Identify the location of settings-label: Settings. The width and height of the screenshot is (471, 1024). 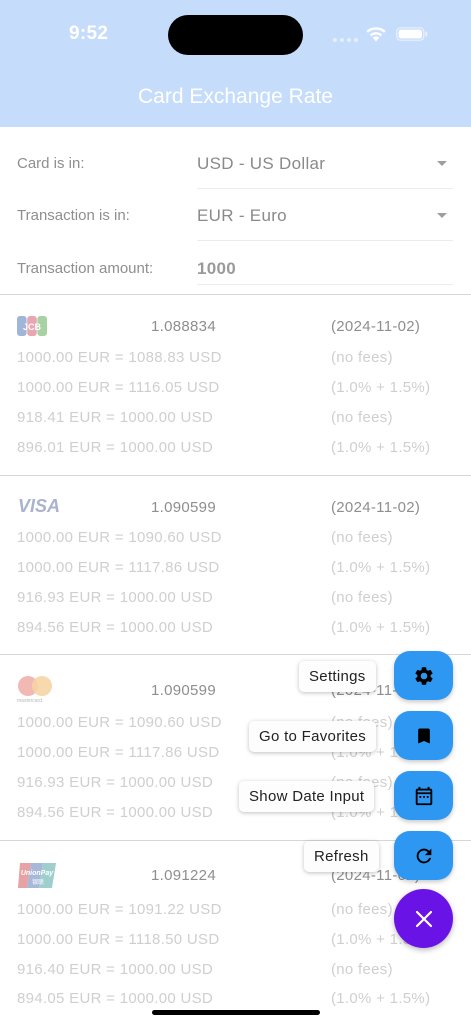
(337, 676).